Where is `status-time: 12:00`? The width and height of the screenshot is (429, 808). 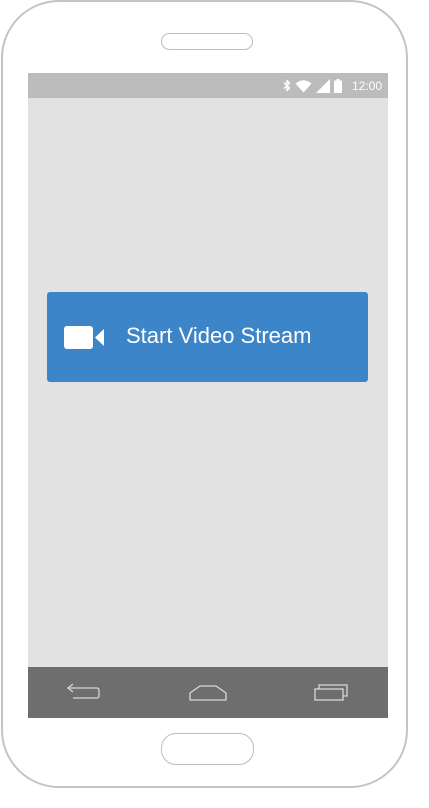 status-time: 12:00 is located at coordinates (366, 85).